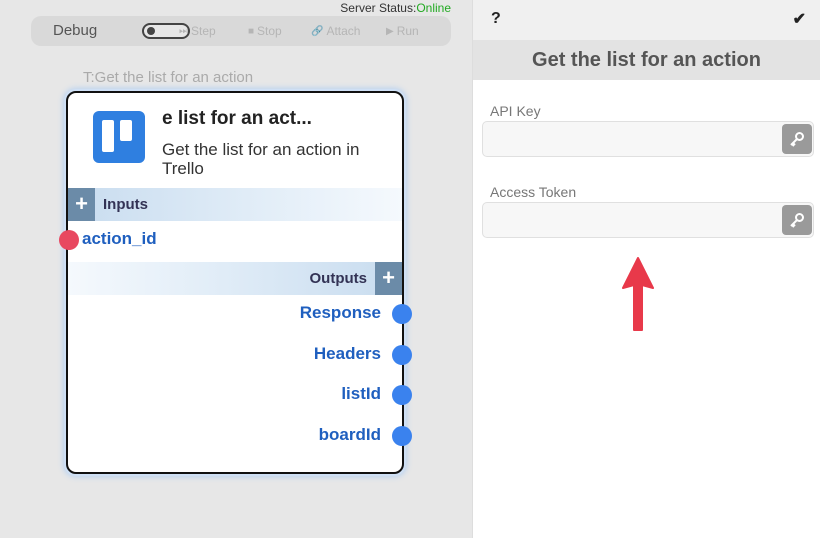  Describe the element at coordinates (317, 31) in the screenshot. I see `attach-icon: 🔗` at that location.